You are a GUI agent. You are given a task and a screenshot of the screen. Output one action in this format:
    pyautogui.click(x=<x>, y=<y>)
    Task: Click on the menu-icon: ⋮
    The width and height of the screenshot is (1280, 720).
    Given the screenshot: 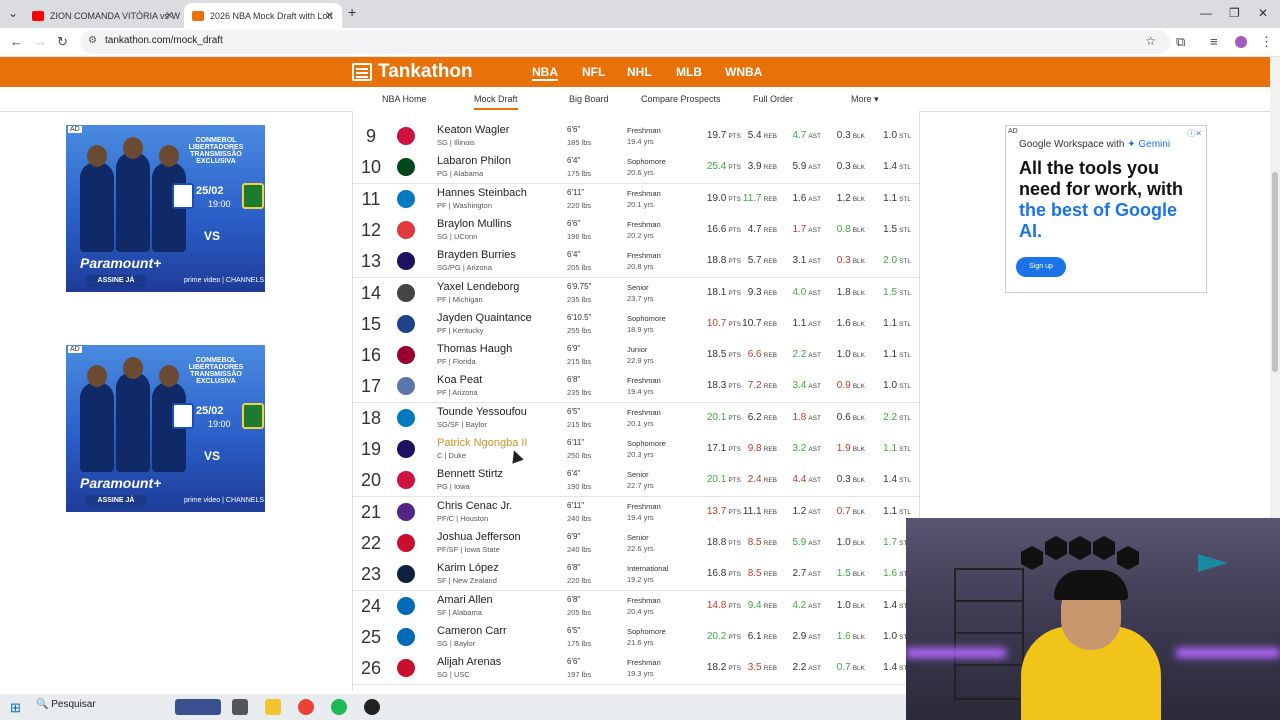 What is the action you would take?
    pyautogui.click(x=1266, y=42)
    